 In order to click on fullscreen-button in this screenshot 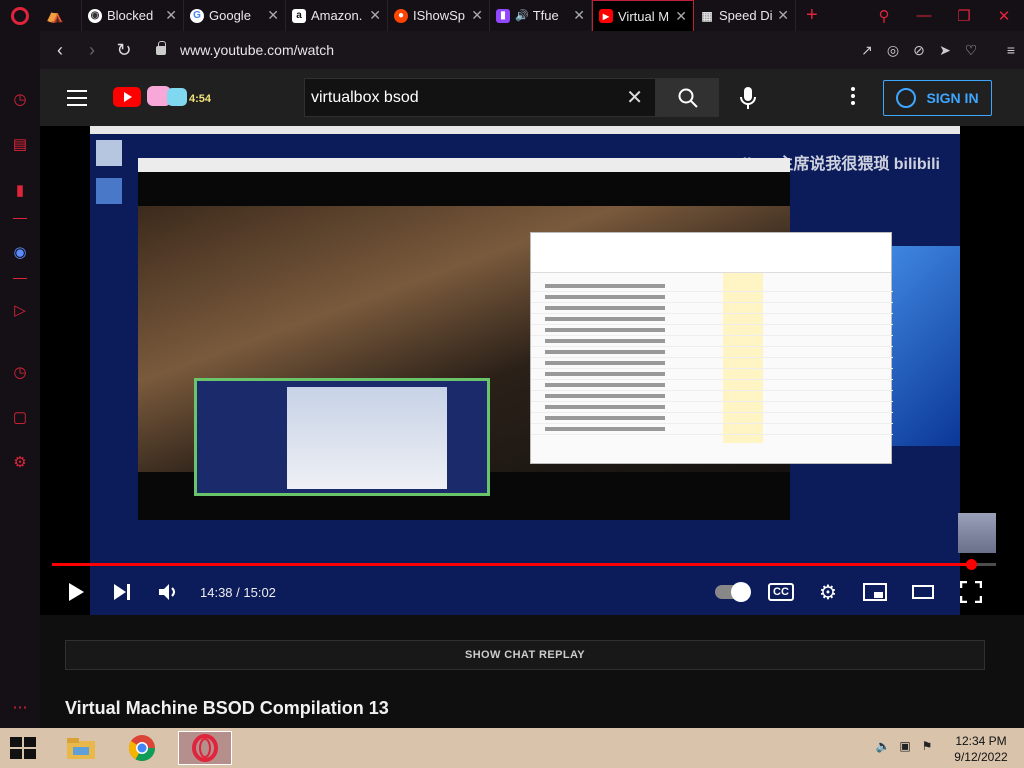, I will do `click(971, 592)`.